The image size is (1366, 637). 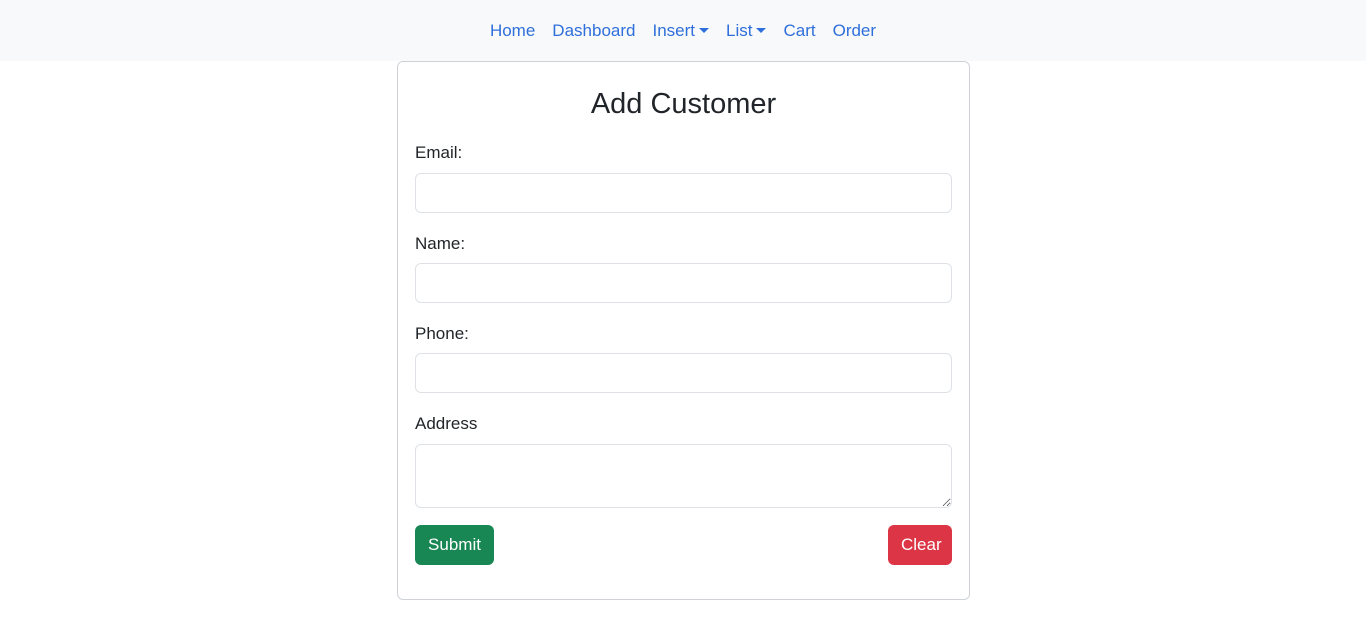 What do you see at coordinates (920, 545) in the screenshot?
I see `clear-button: Clear` at bounding box center [920, 545].